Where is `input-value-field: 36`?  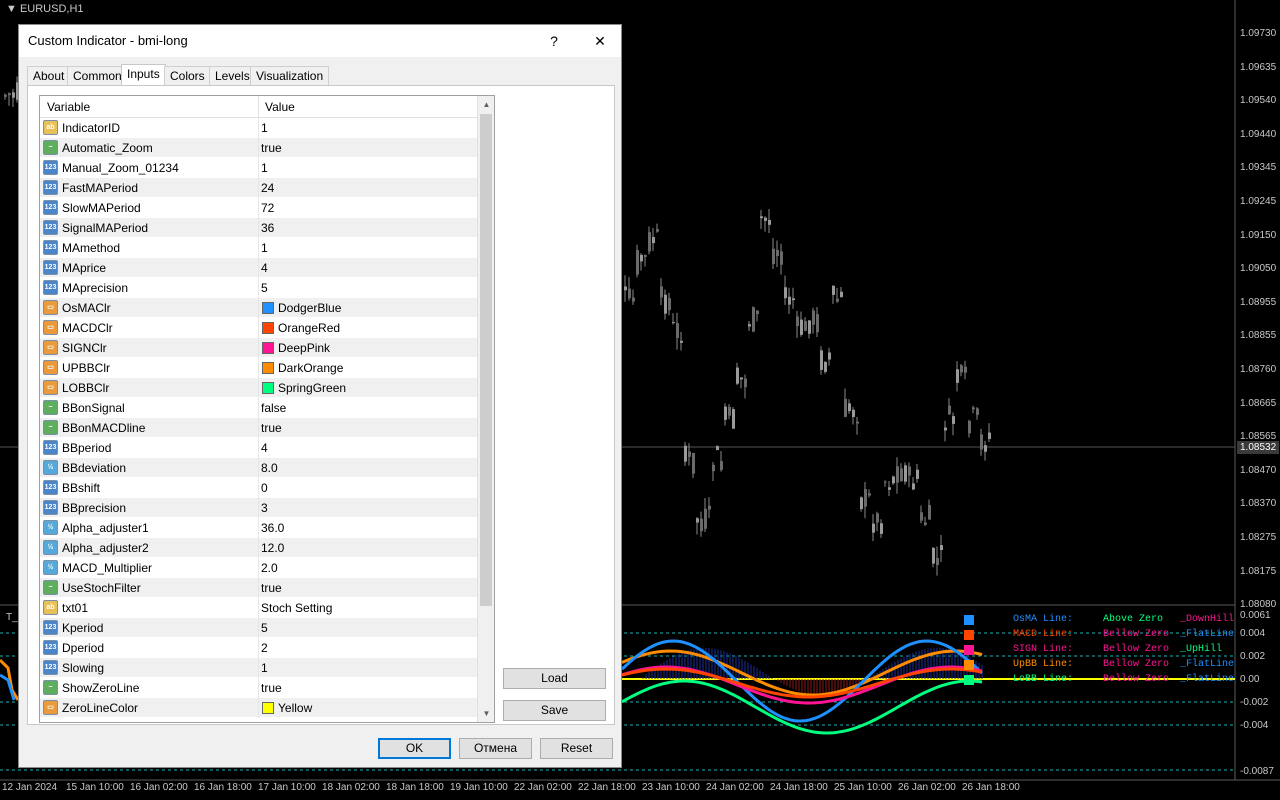 input-value-field: 36 is located at coordinates (267, 228).